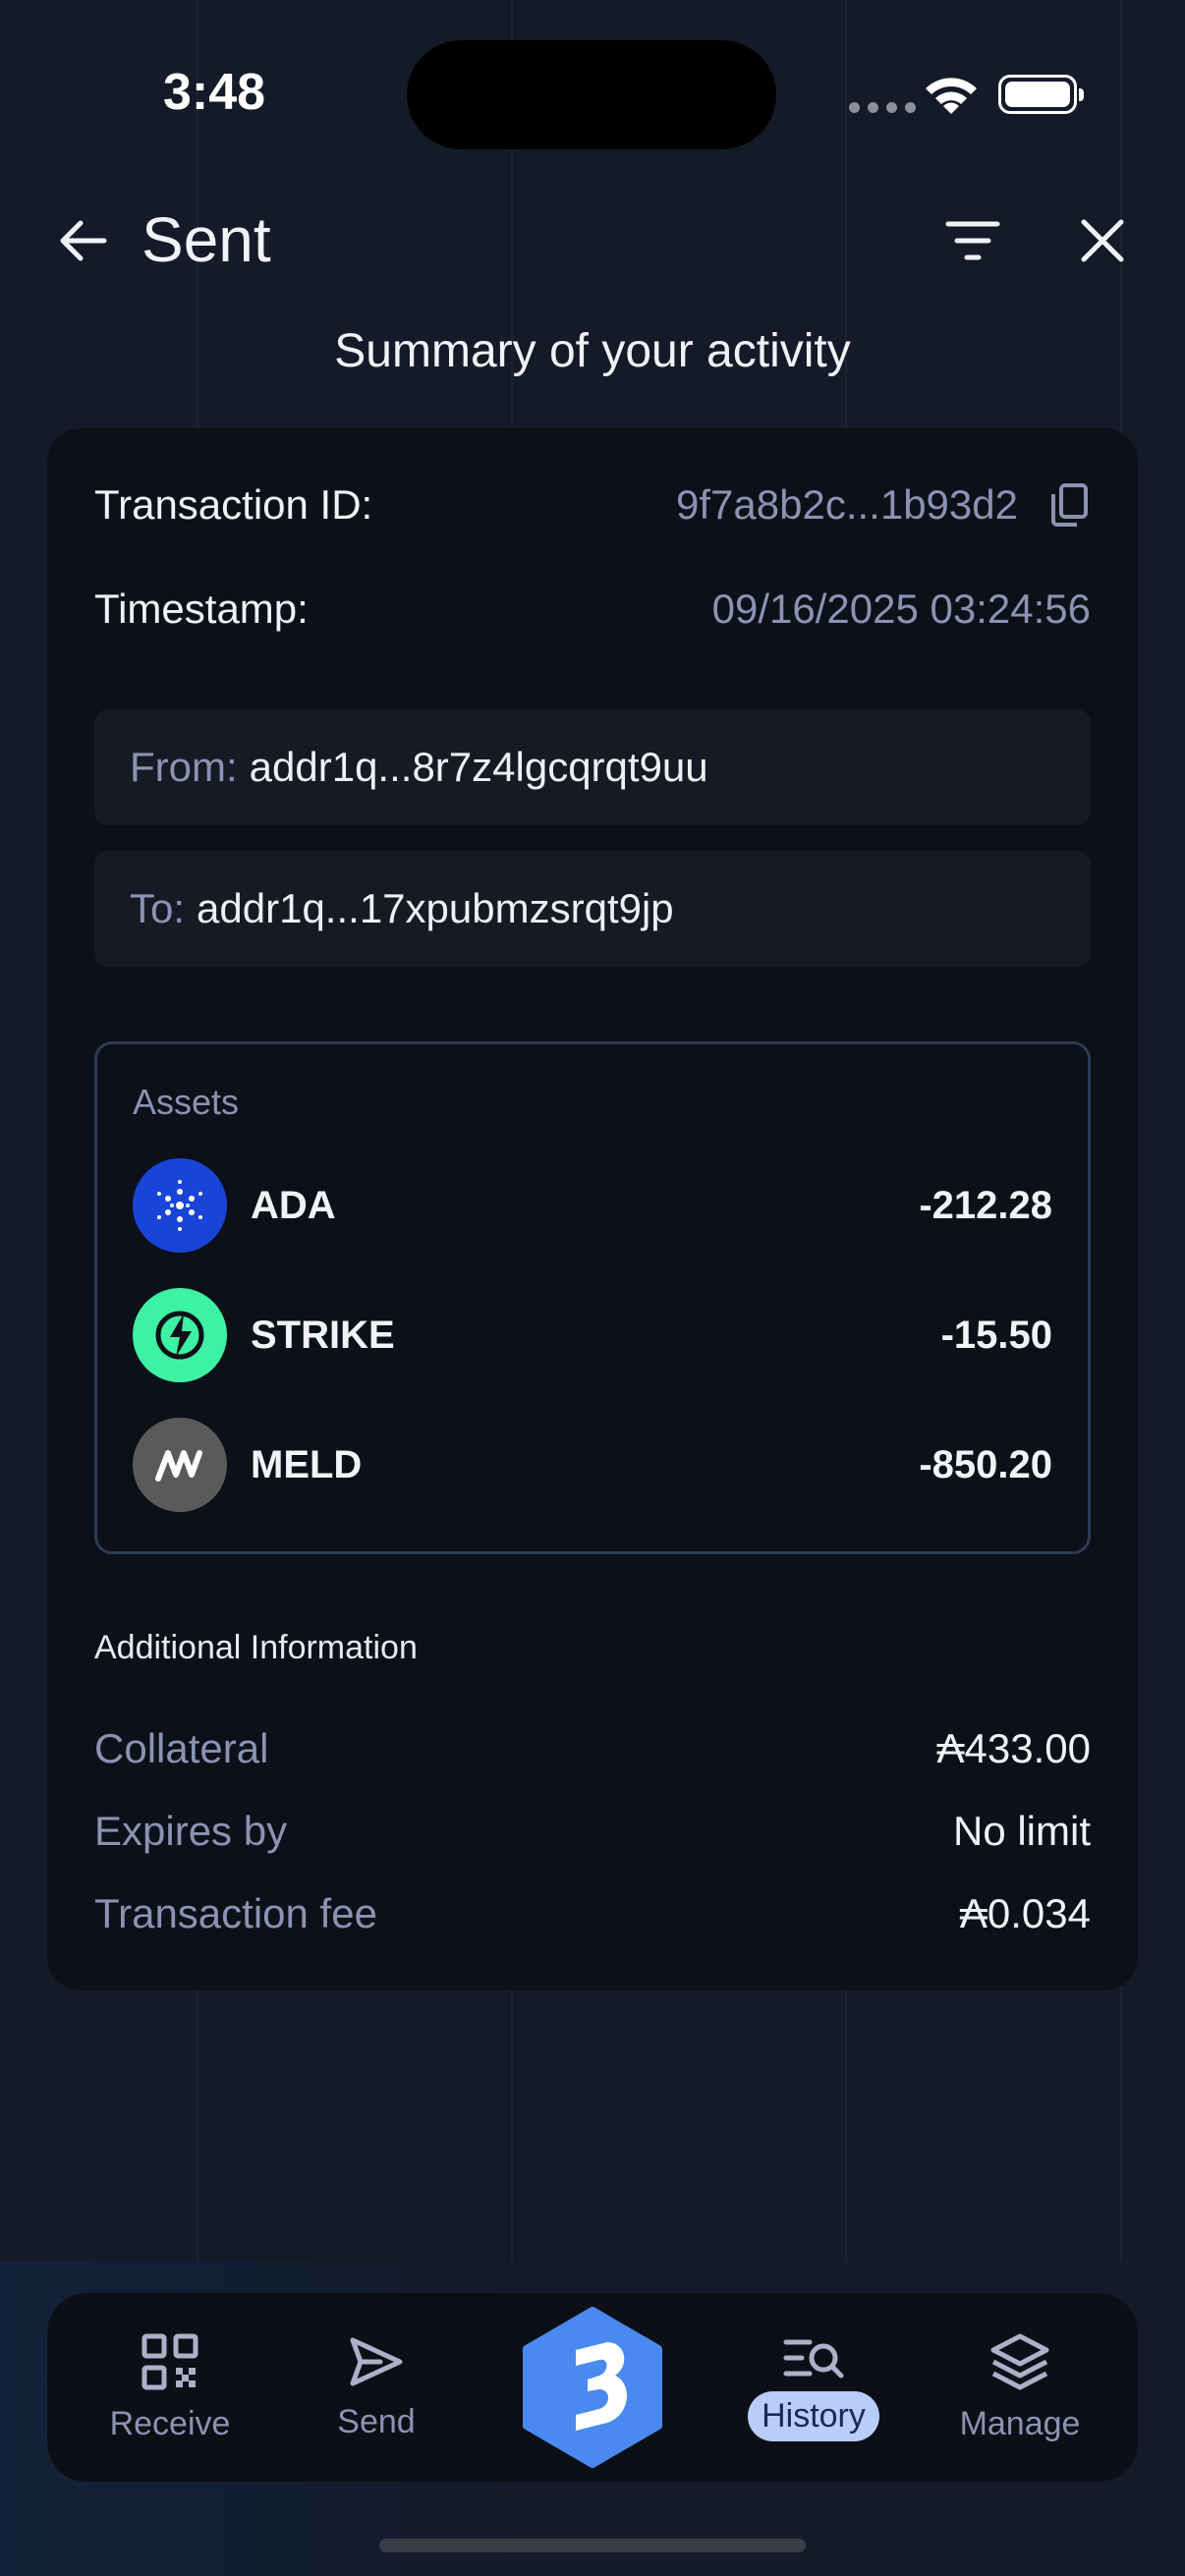 Image resolution: width=1185 pixels, height=2576 pixels. Describe the element at coordinates (592, 505) in the screenshot. I see `transaction-id-row: Transaction ID: 9f7a8b2c...1b93d2` at that location.